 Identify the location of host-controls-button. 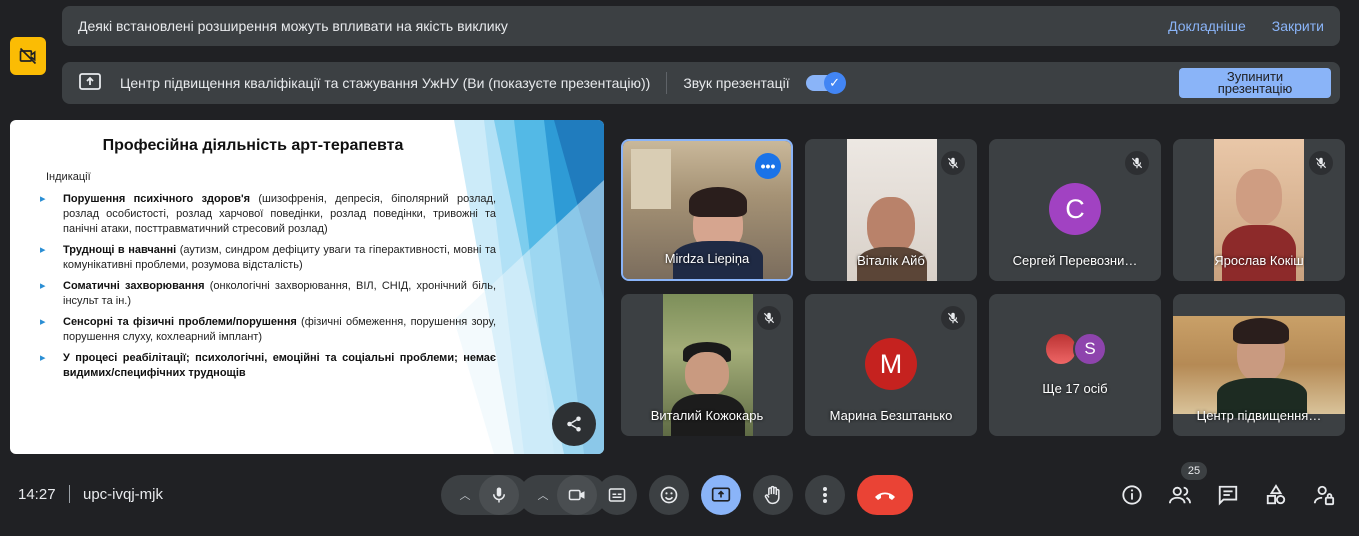
(1324, 495).